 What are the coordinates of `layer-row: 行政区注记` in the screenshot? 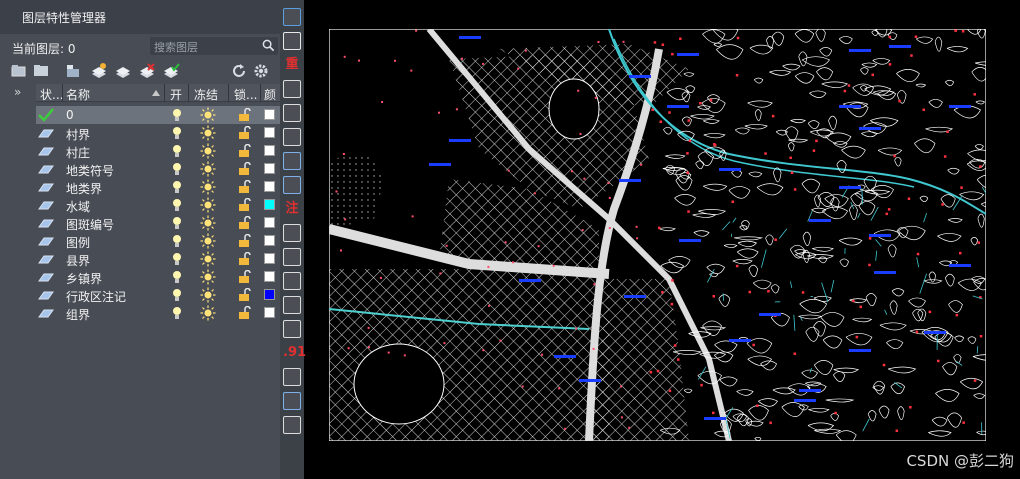 It's located at (158, 295).